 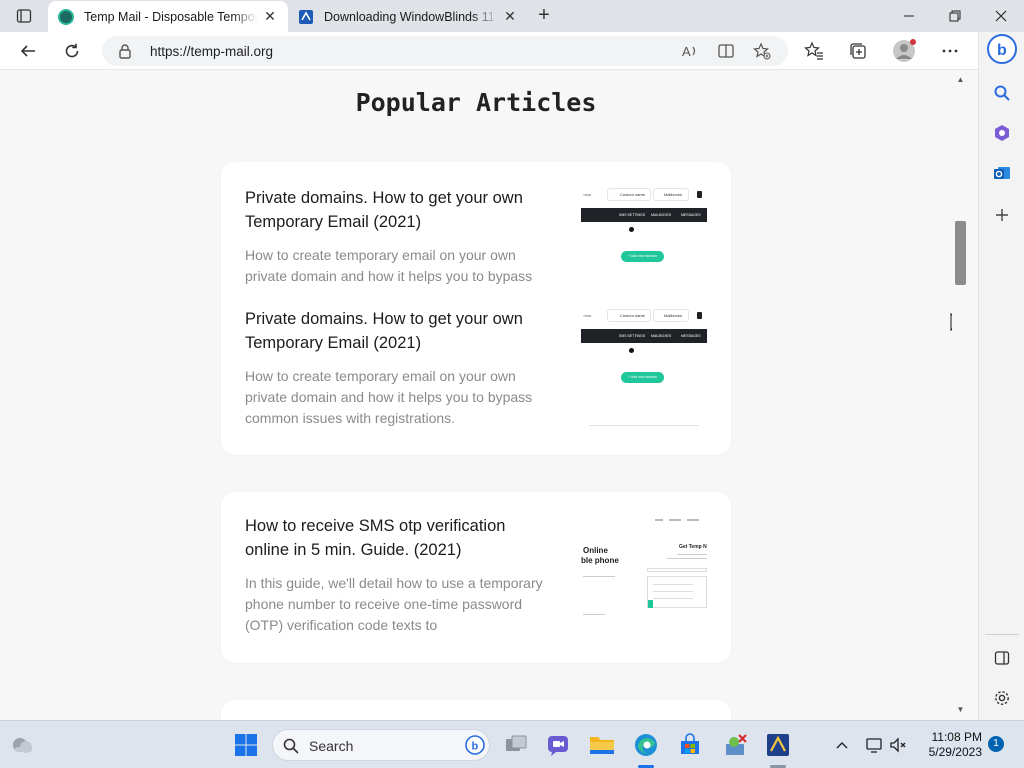 What do you see at coordinates (66, 16) in the screenshot?
I see `temp-mail-favicon-icon` at bounding box center [66, 16].